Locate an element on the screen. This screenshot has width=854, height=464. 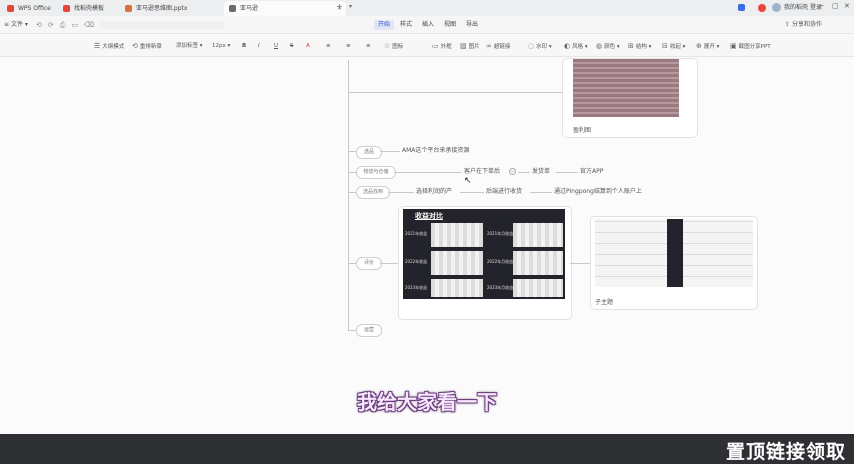
row-node: 后端进行收货 is located at coordinates (504, 192).